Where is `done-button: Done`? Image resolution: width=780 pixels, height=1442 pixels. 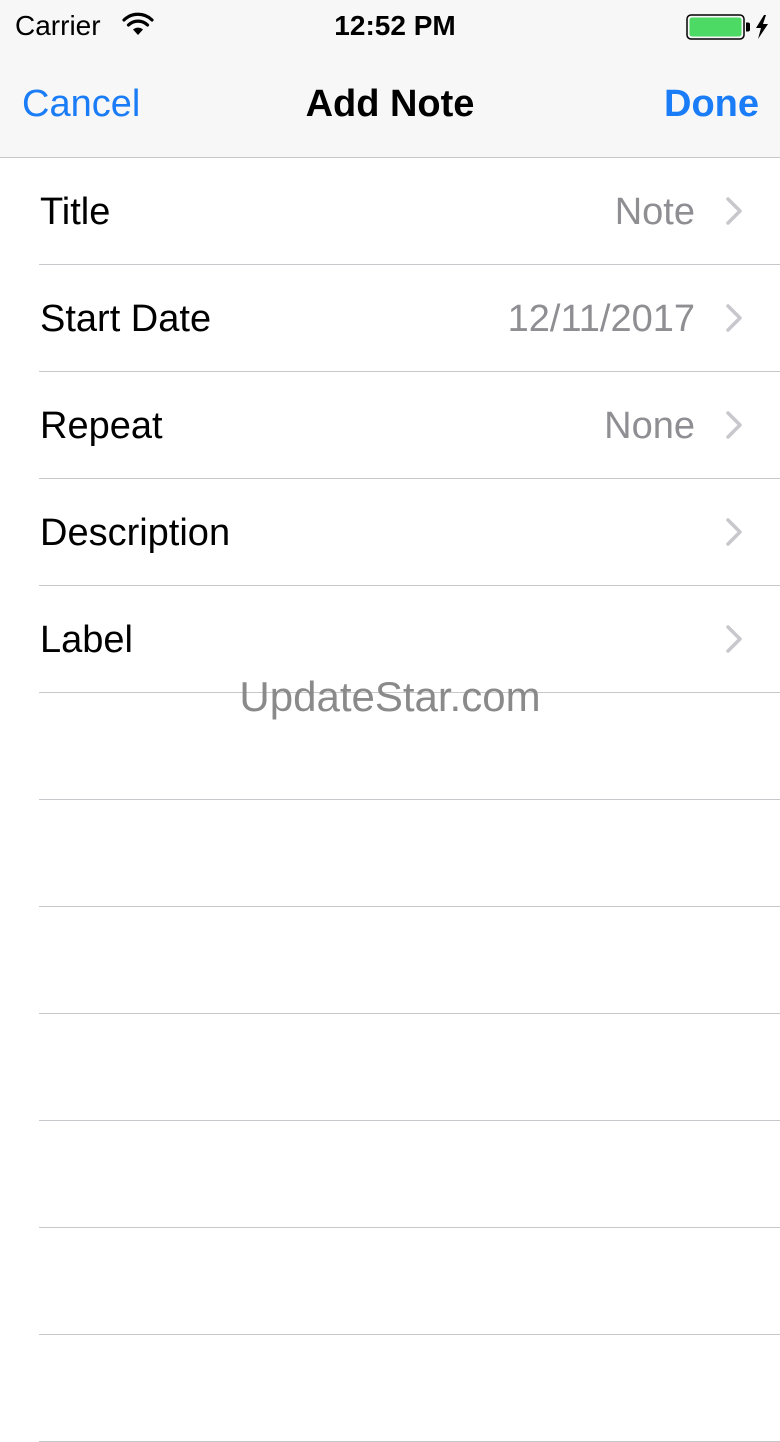 done-button: Done is located at coordinates (711, 104).